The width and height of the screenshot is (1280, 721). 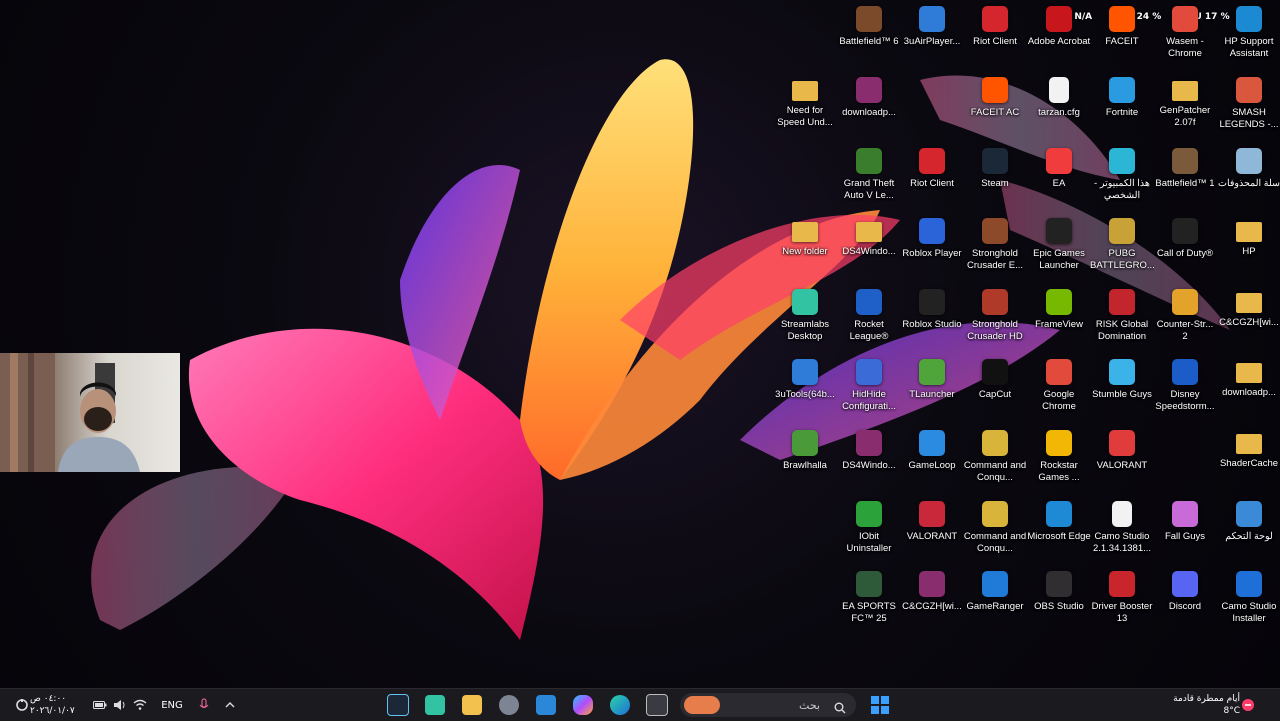 What do you see at coordinates (1122, 600) in the screenshot?
I see `desktop-icon: Driver Booster 13` at bounding box center [1122, 600].